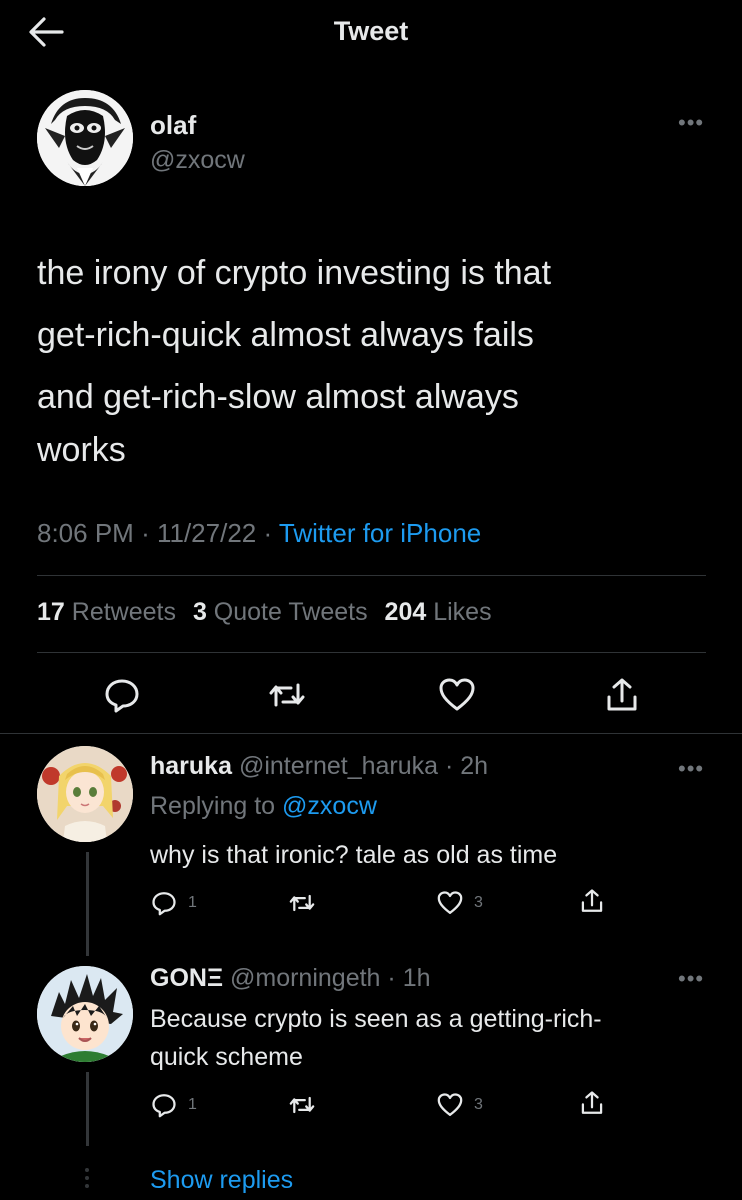 The height and width of the screenshot is (1200, 742). I want to click on tweet-date: 11/27/22, so click(206, 533).